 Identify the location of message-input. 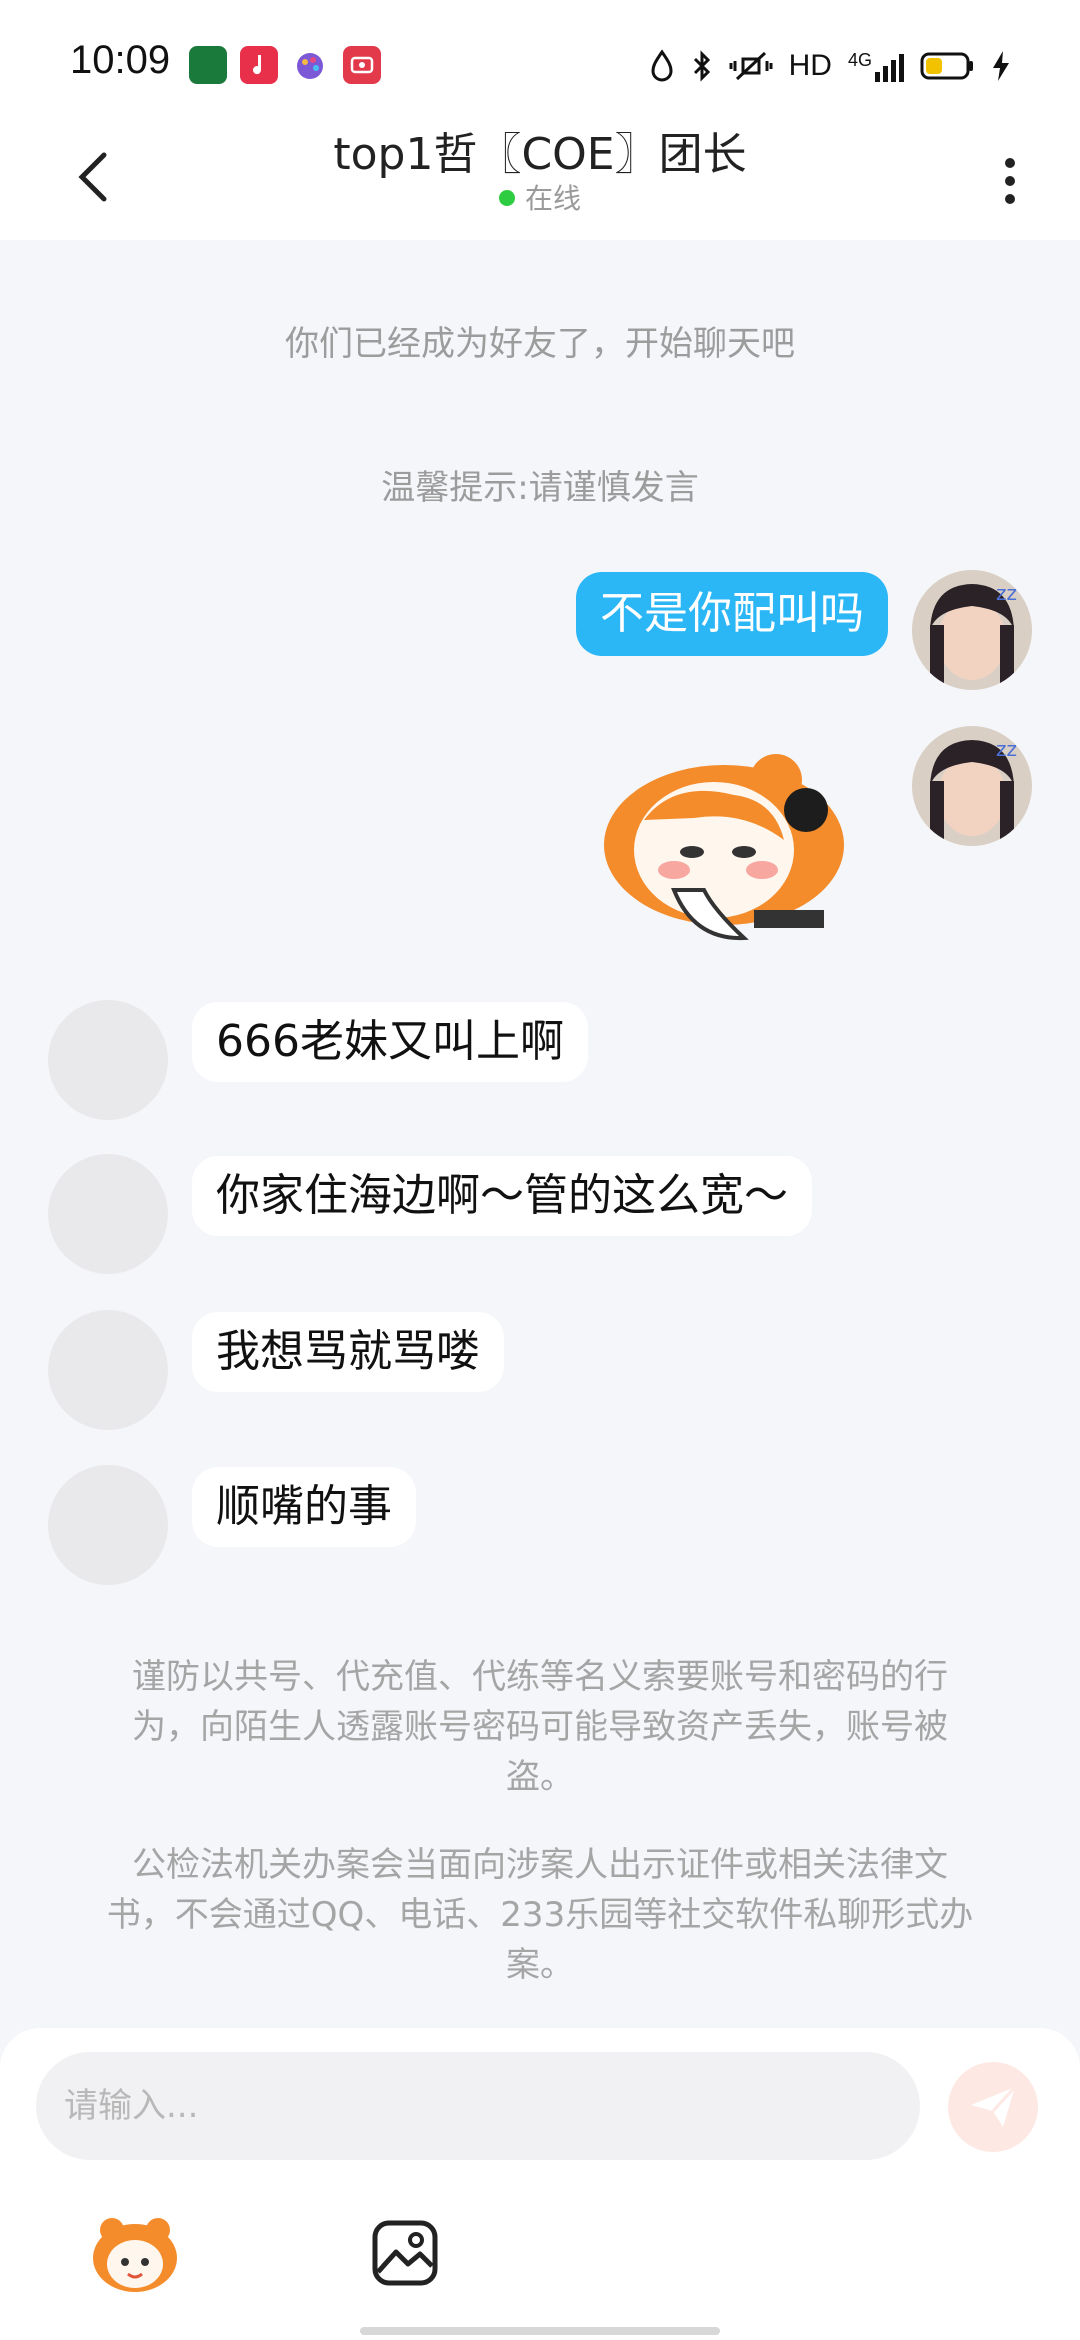
(478, 2106).